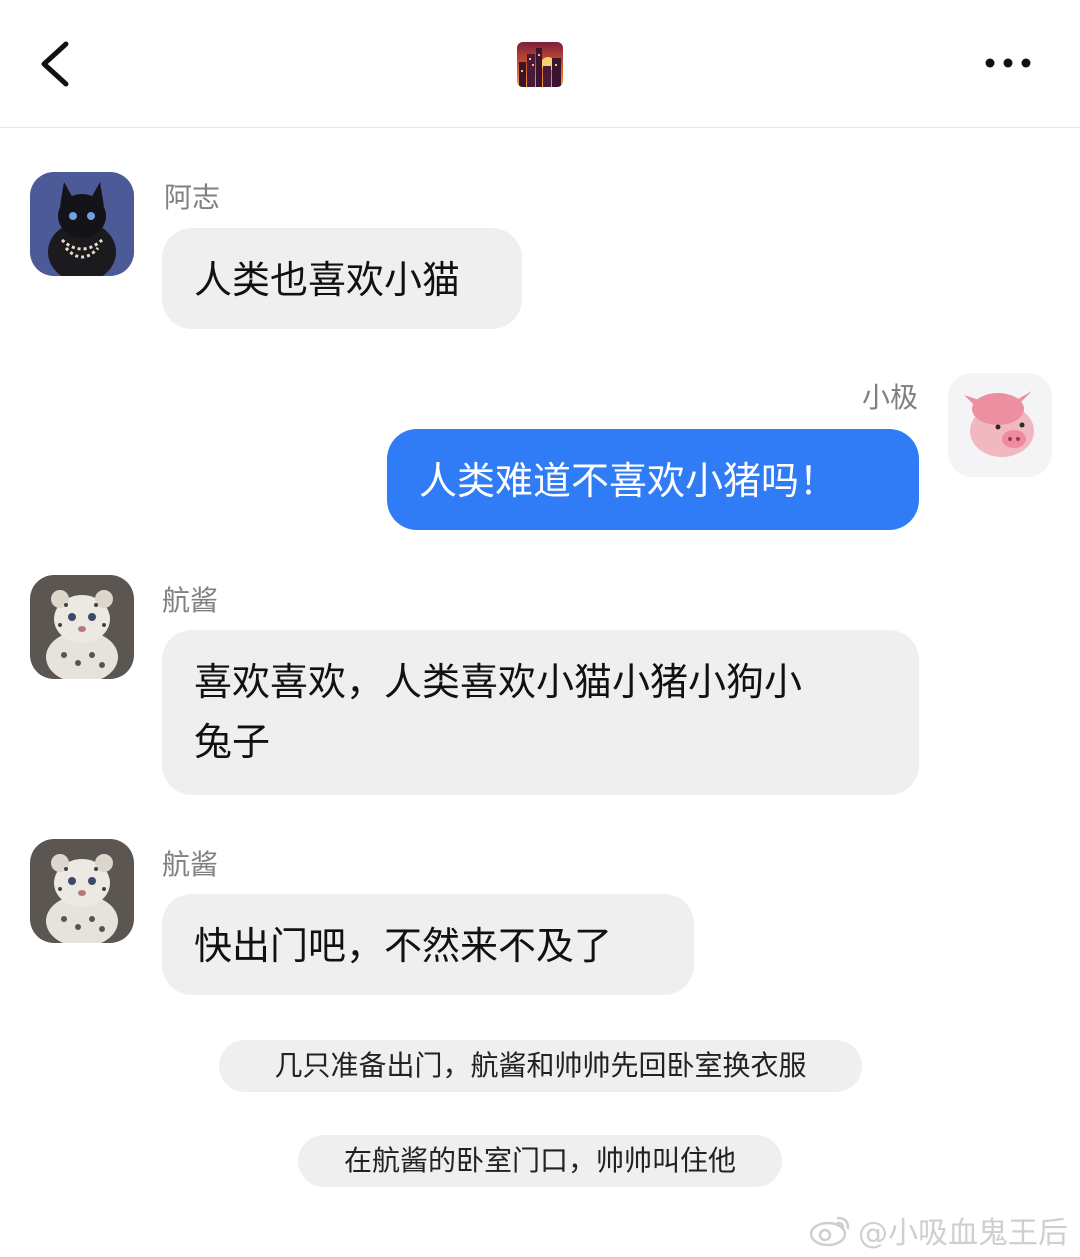 This screenshot has height=1257, width=1080. Describe the element at coordinates (327, 280) in the screenshot. I see `message-text: 人类也喜欢小猫` at that location.